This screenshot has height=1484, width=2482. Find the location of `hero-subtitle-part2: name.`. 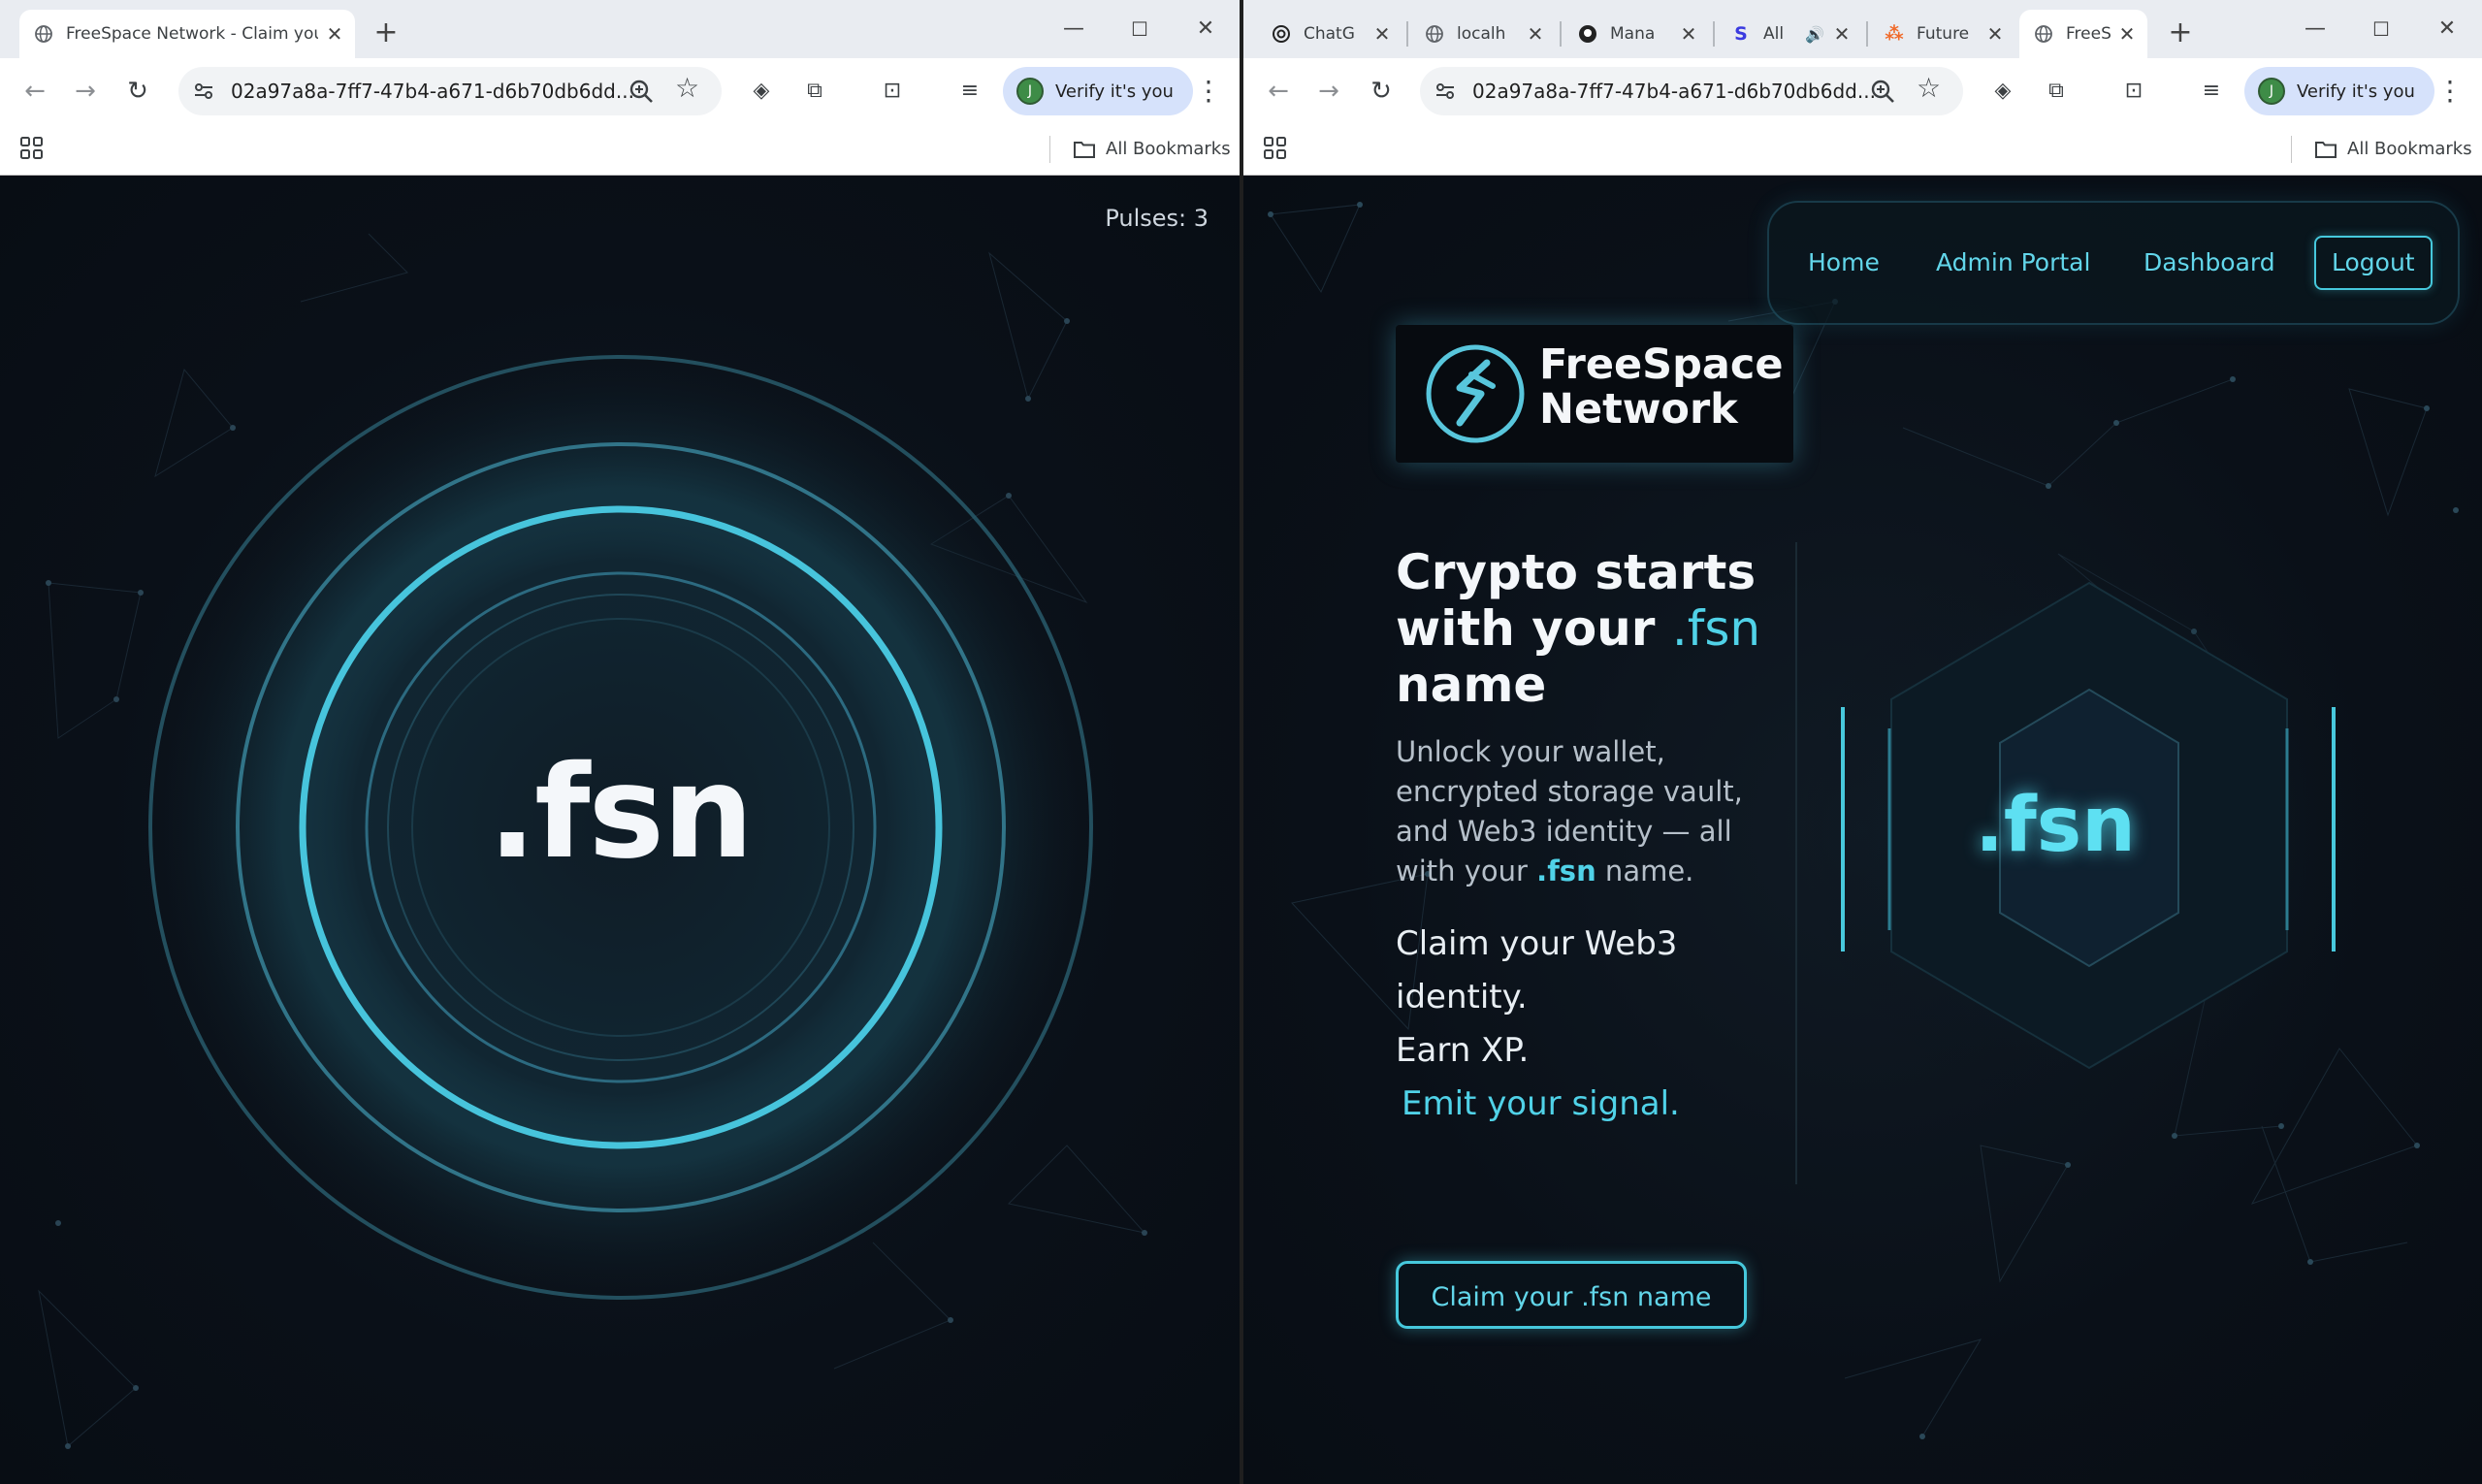

hero-subtitle-part2: name. is located at coordinates (1645, 871).